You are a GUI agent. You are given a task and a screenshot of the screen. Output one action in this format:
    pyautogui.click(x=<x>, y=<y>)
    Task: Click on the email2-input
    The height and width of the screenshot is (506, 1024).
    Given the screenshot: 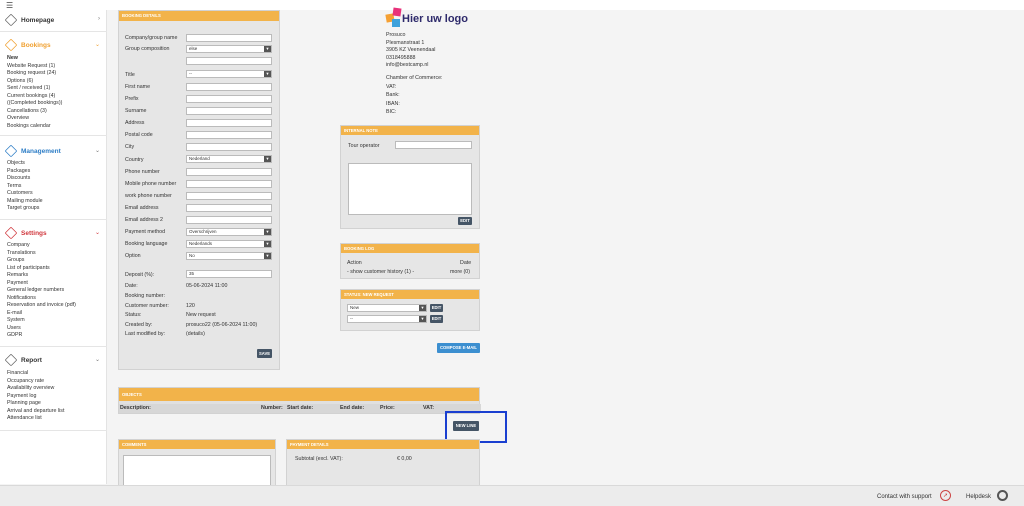 What is the action you would take?
    pyautogui.click(x=229, y=220)
    